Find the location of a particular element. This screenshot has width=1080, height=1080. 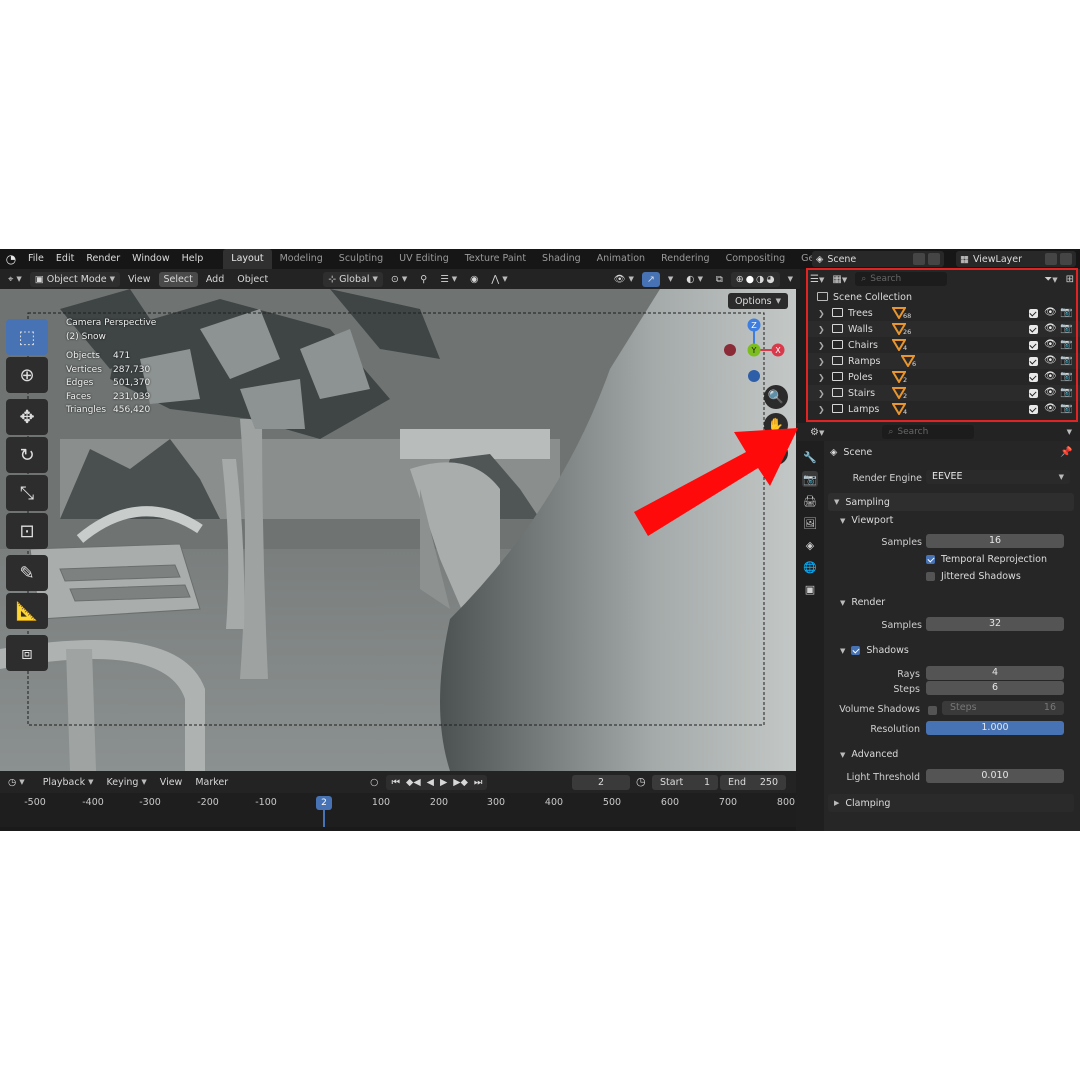

visibility-icon: 👁 ▼ is located at coordinates (623, 279).